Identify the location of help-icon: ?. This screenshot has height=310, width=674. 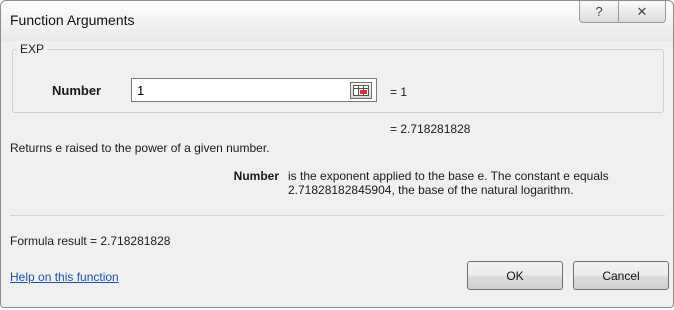
(599, 11).